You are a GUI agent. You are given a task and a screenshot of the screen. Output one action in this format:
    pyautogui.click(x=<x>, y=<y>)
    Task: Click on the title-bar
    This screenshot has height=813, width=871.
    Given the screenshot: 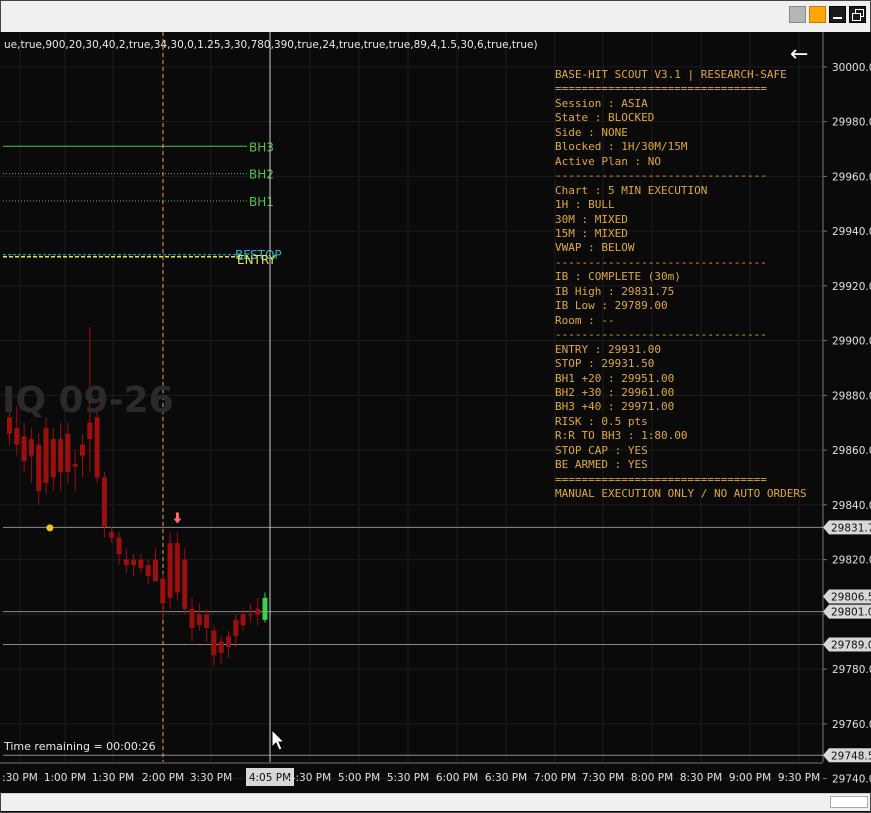 What is the action you would take?
    pyautogui.click(x=435, y=17)
    